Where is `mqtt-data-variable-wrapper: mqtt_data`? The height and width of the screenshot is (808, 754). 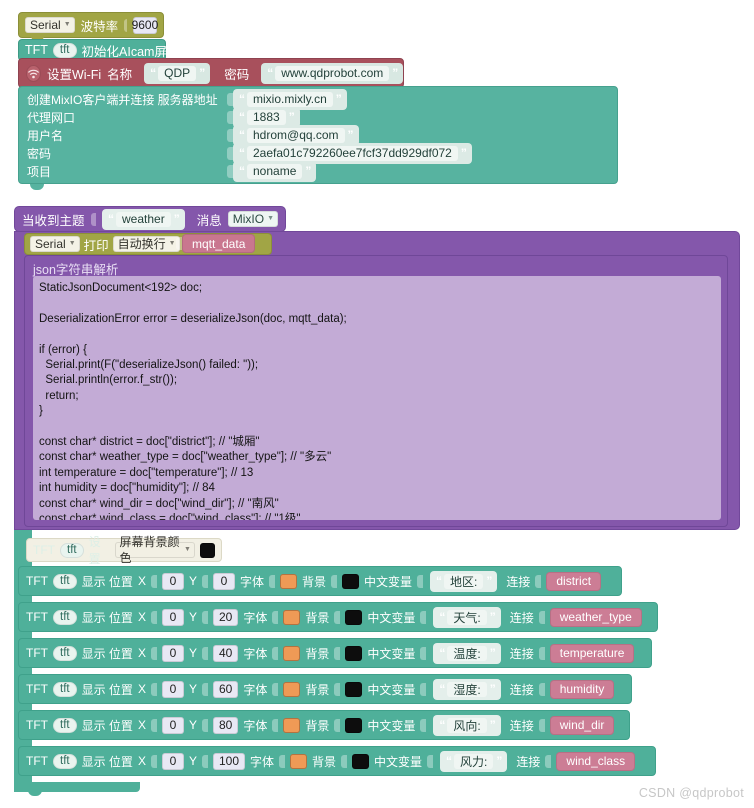 mqtt-data-variable-wrapper: mqtt_data is located at coordinates (216, 243).